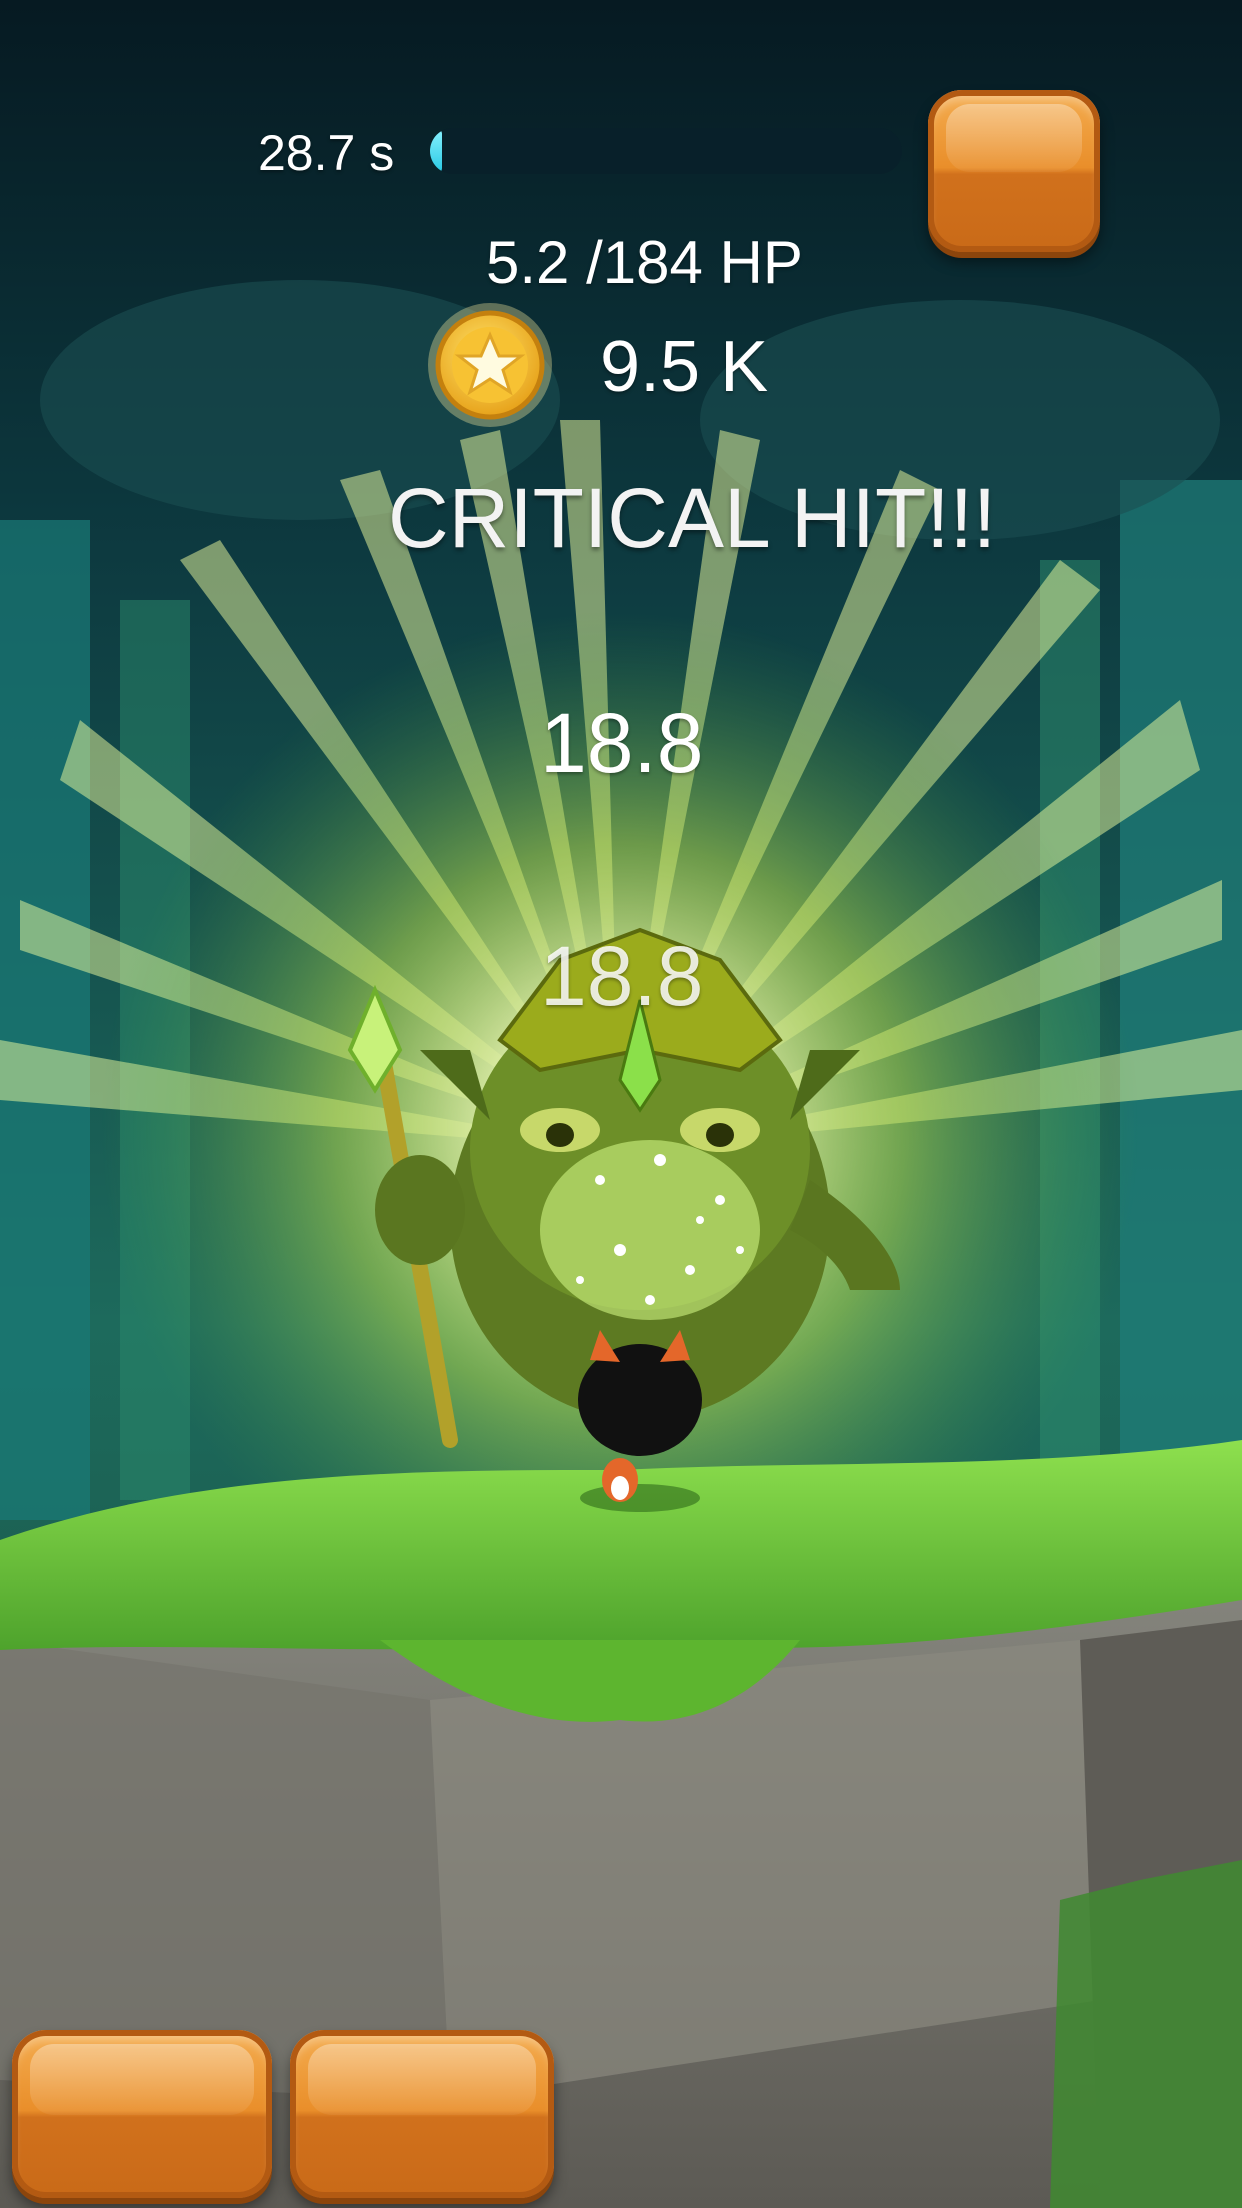 The image size is (1242, 2208). I want to click on boss-hp-label: 5.2 /184 HP, so click(644, 262).